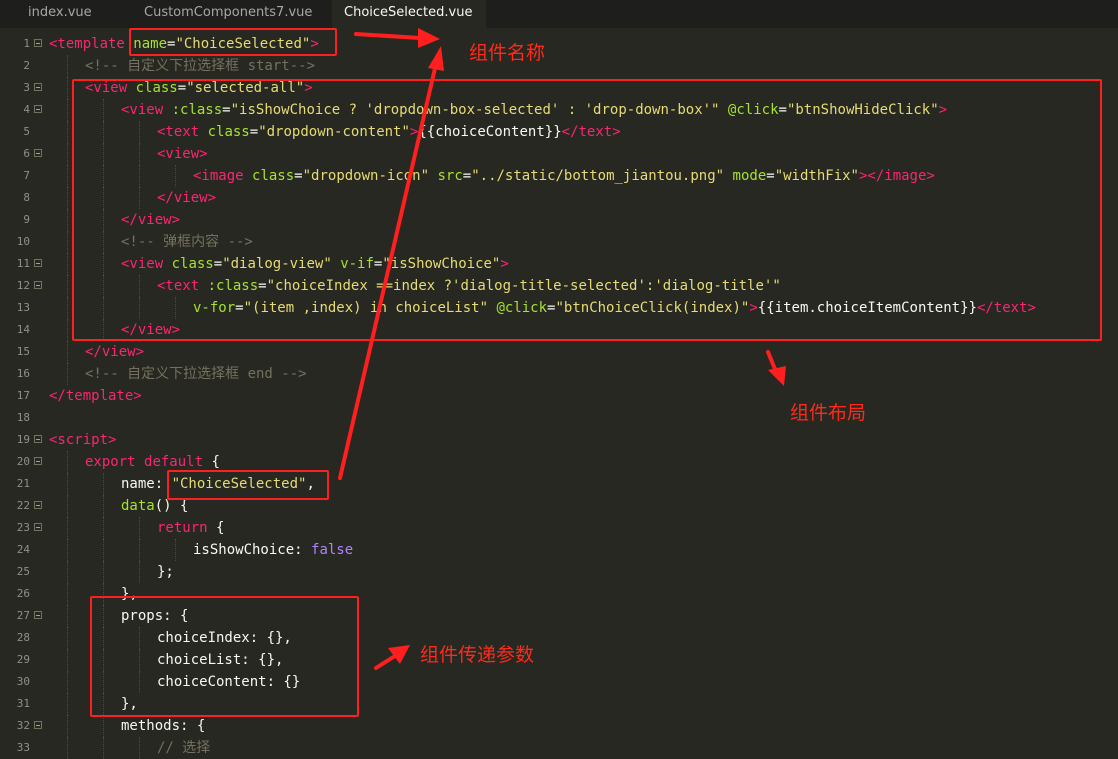 The width and height of the screenshot is (1118, 759). What do you see at coordinates (332, 550) in the screenshot?
I see `code-token: false` at bounding box center [332, 550].